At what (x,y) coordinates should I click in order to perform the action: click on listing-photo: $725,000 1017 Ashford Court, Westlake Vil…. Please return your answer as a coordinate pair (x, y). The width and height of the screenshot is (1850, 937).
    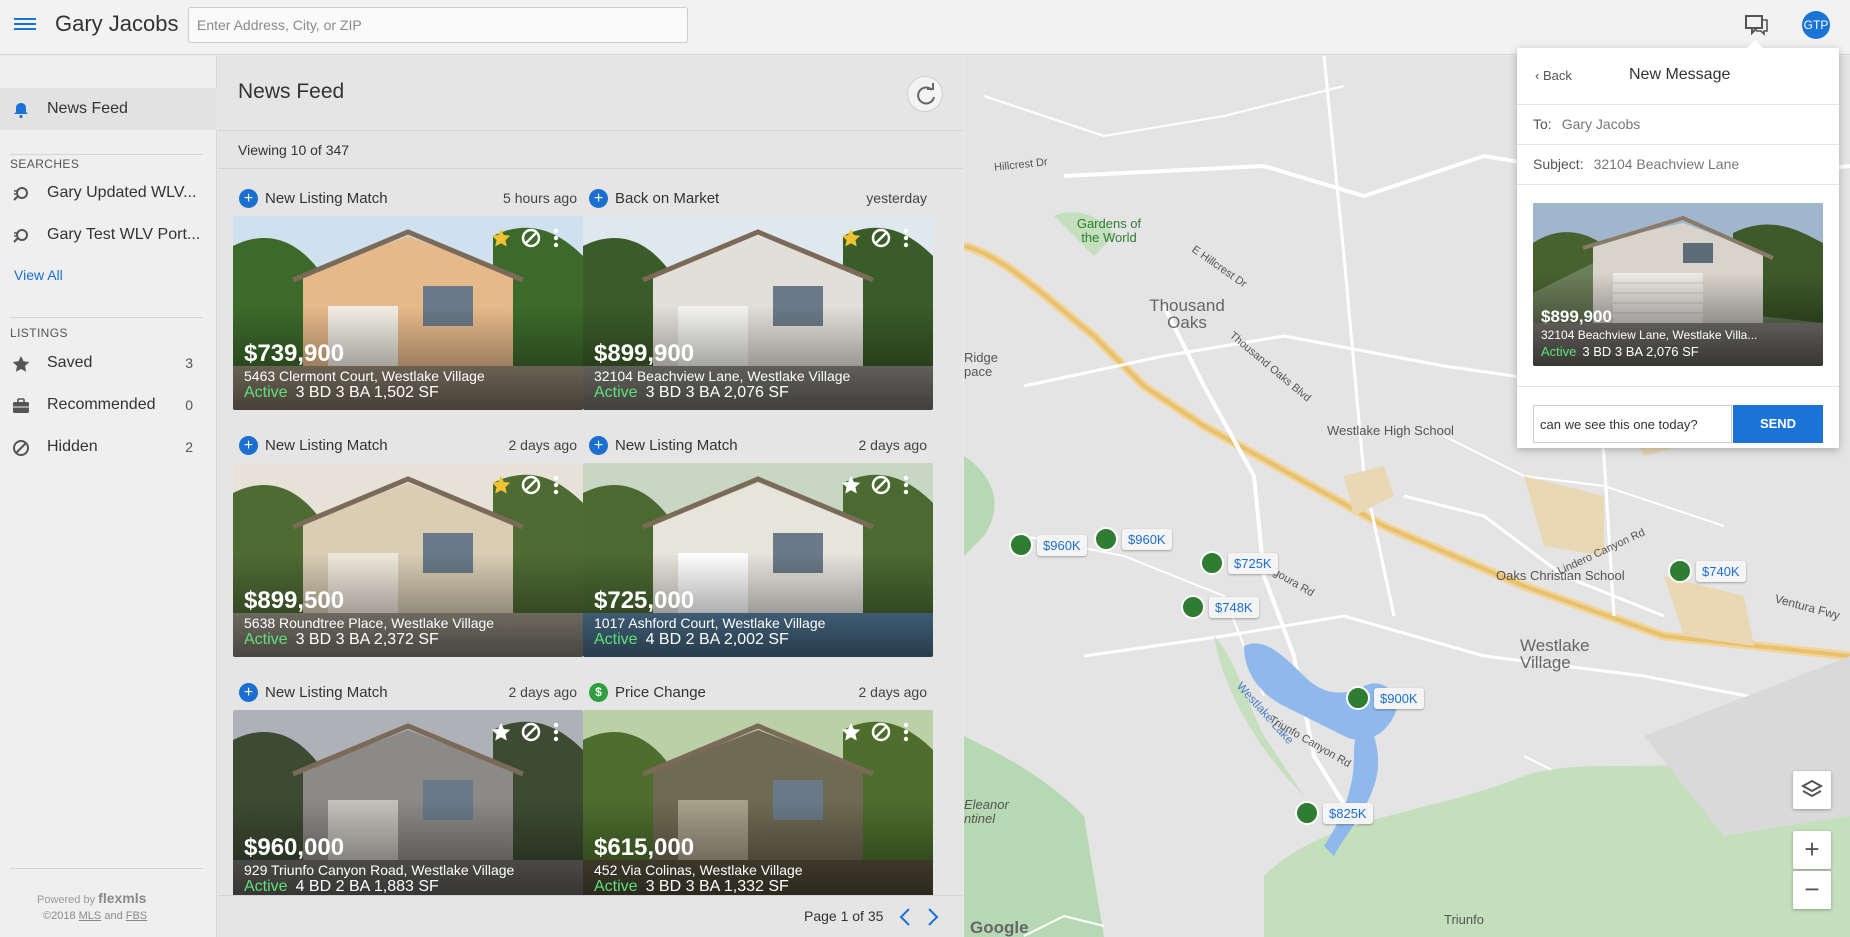
    Looking at the image, I should click on (758, 560).